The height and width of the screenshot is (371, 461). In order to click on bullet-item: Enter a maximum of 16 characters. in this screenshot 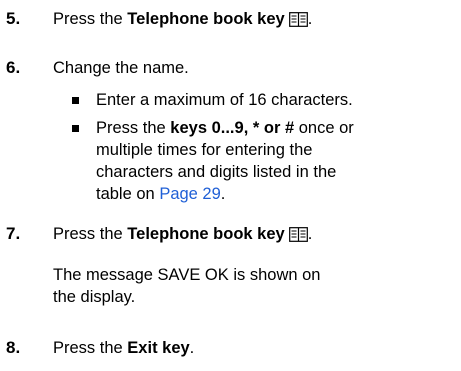, I will do `click(224, 100)`.